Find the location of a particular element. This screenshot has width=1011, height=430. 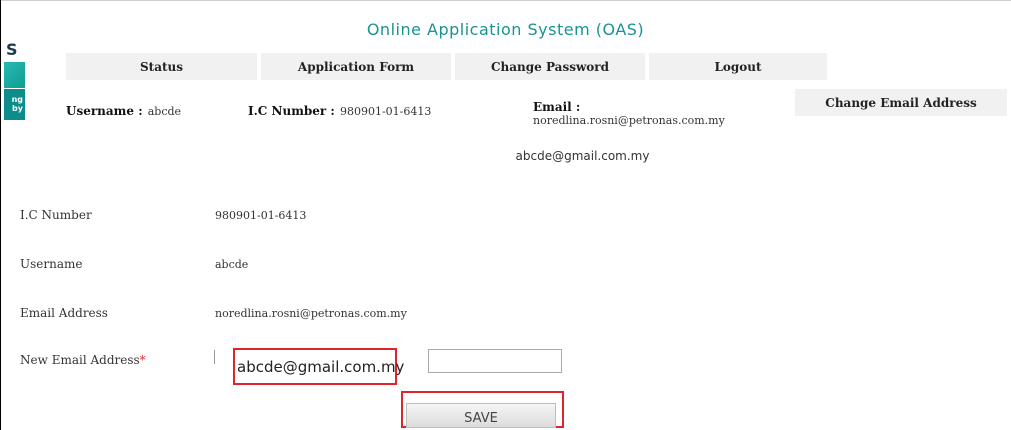

email-address-label: Email Address is located at coordinates (64, 313).